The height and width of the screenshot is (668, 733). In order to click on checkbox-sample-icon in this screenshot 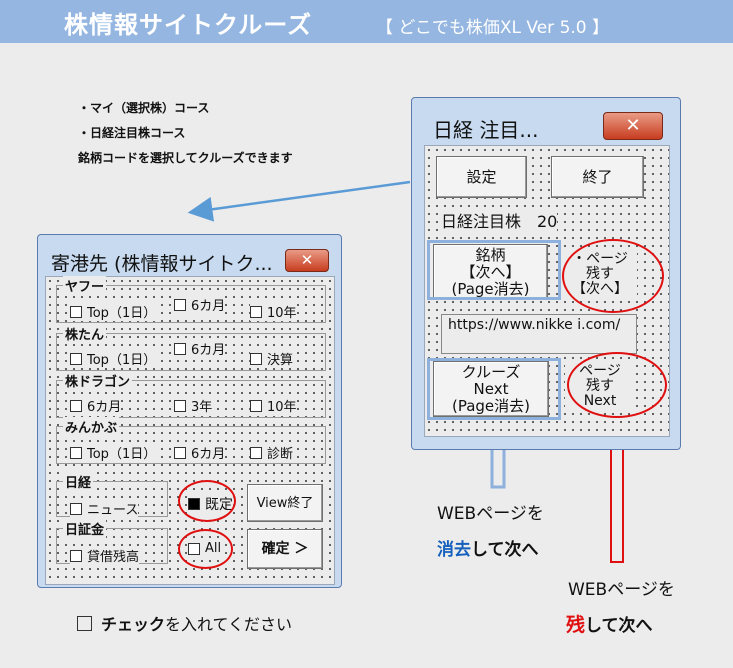, I will do `click(84, 623)`.